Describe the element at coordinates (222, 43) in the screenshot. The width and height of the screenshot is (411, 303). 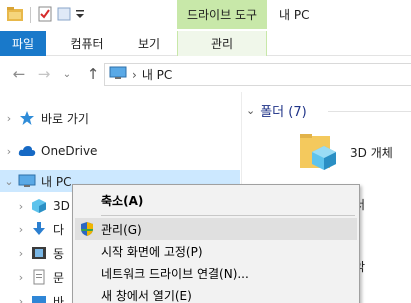
I see `tab-manage: 관리` at that location.